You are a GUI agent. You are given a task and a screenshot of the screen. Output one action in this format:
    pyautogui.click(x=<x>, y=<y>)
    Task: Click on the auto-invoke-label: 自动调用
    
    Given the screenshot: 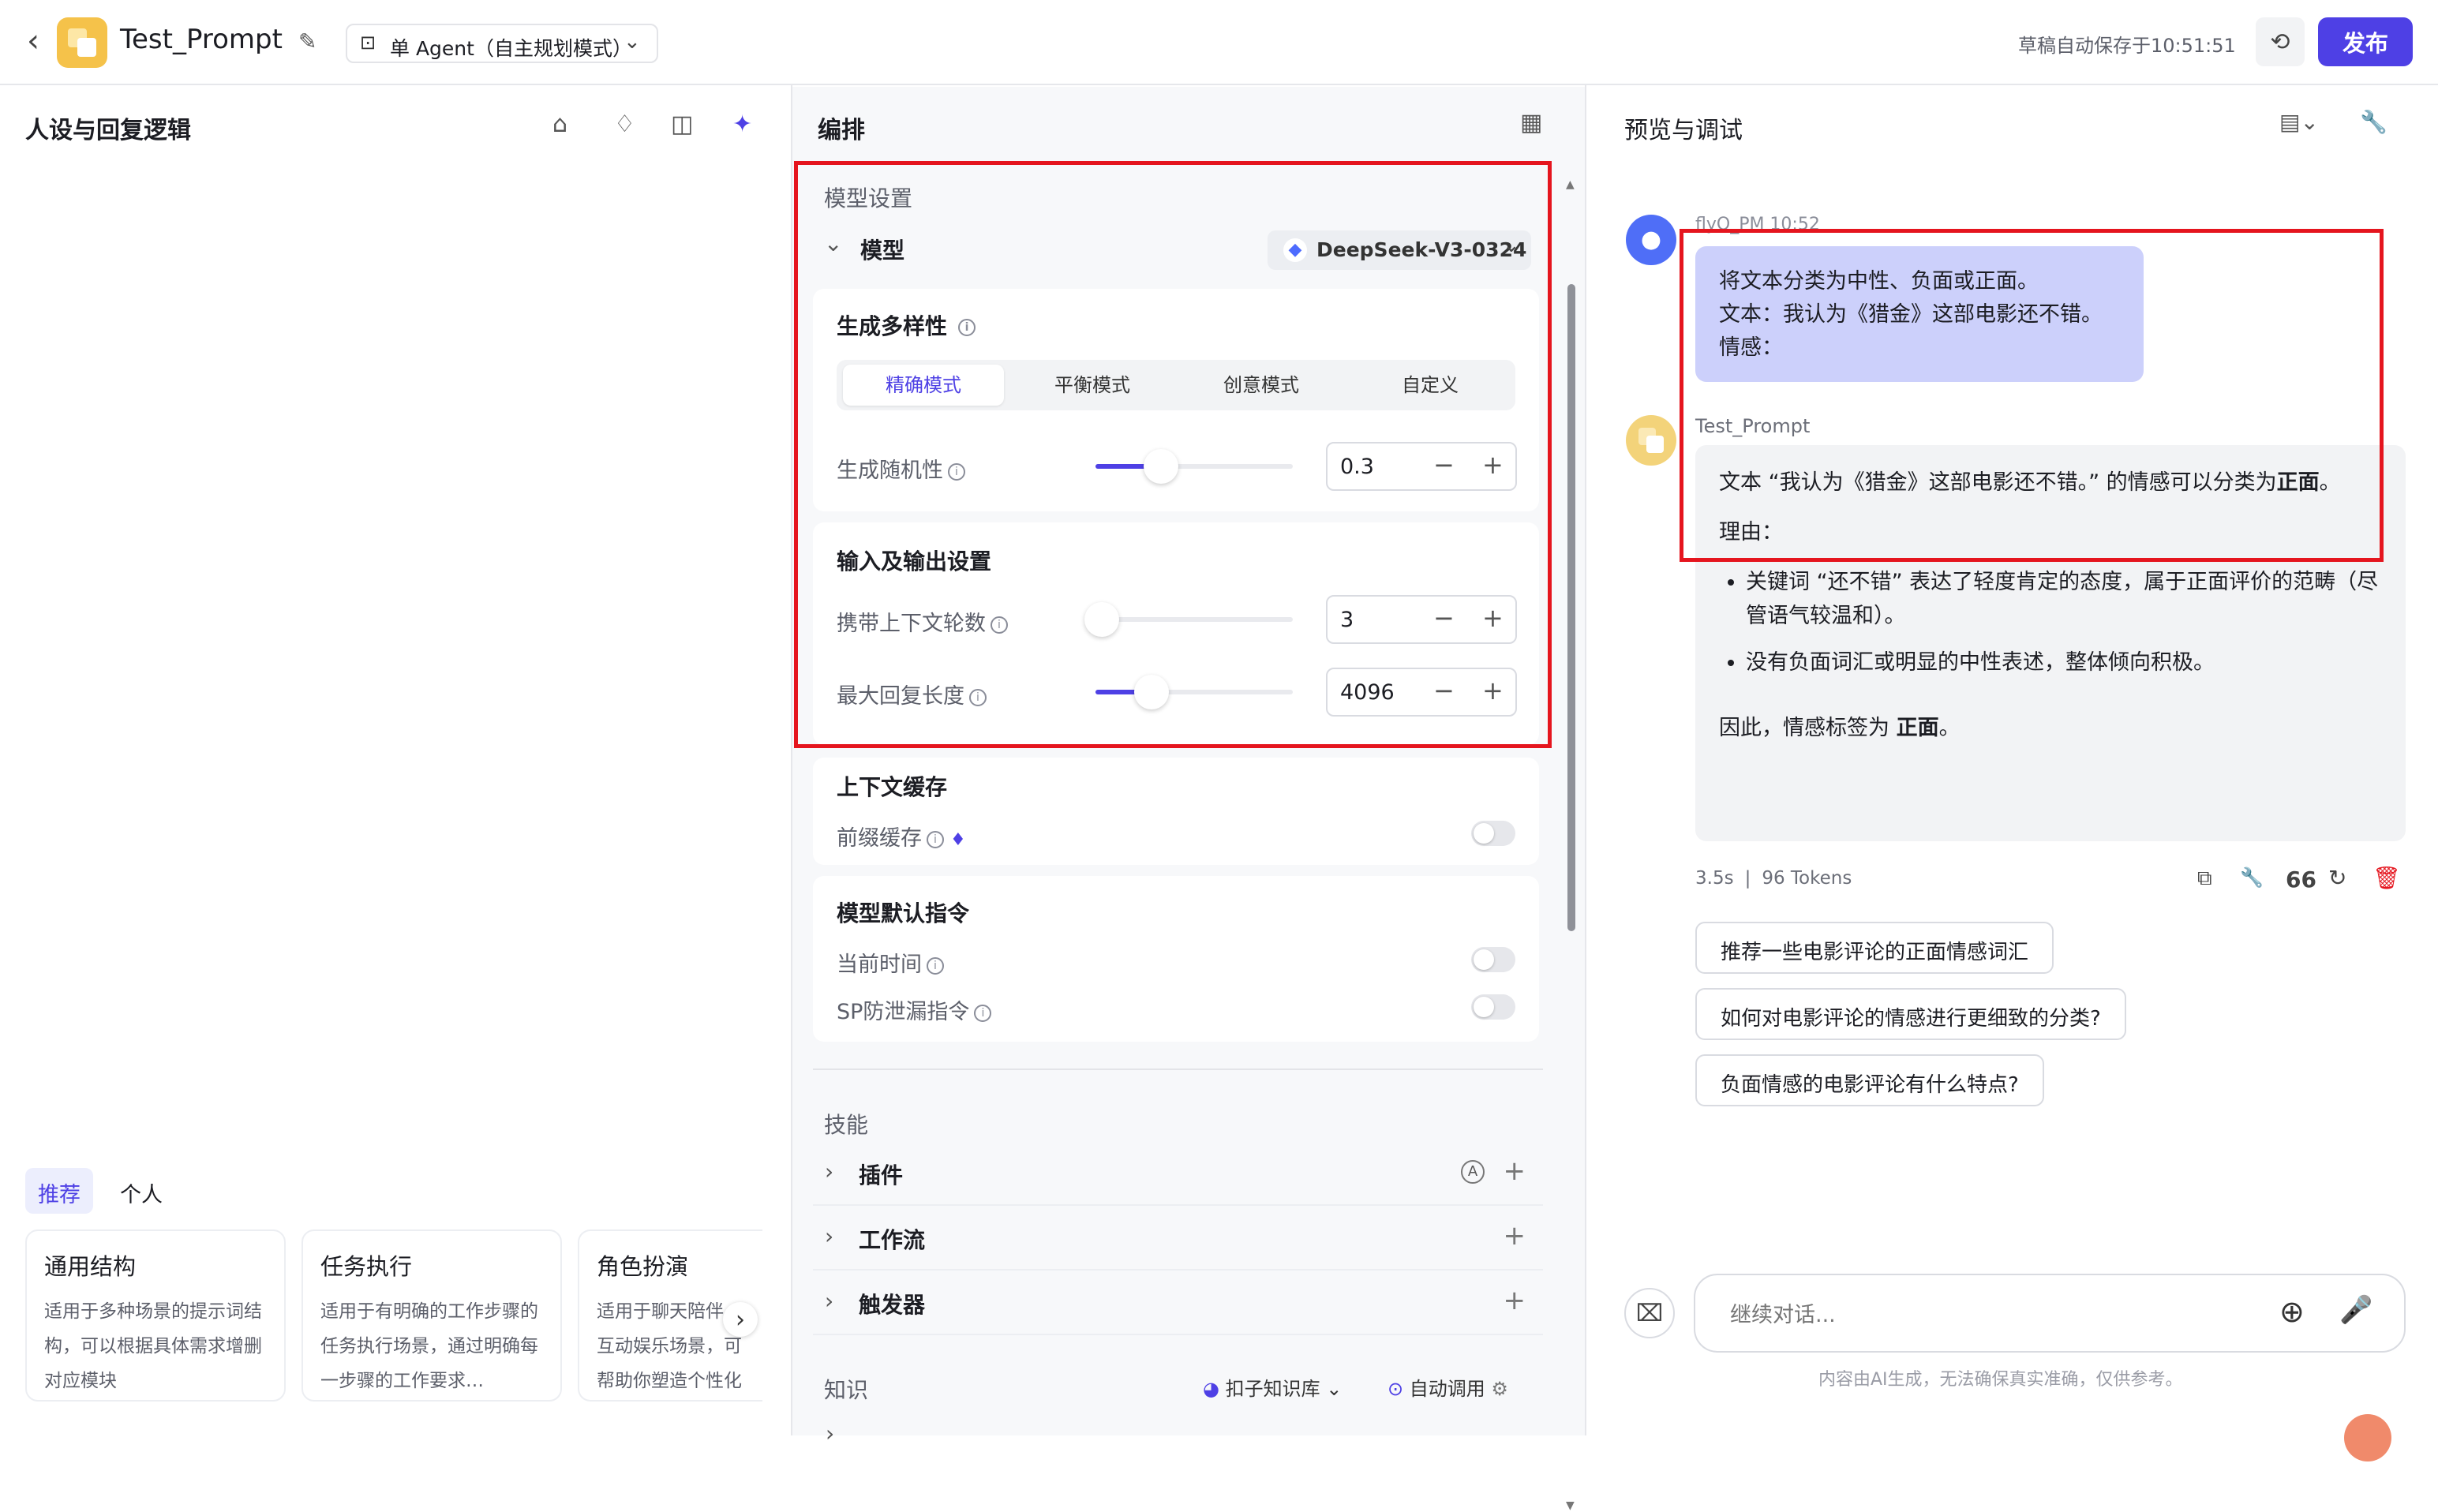 What is the action you would take?
    pyautogui.click(x=1447, y=1389)
    